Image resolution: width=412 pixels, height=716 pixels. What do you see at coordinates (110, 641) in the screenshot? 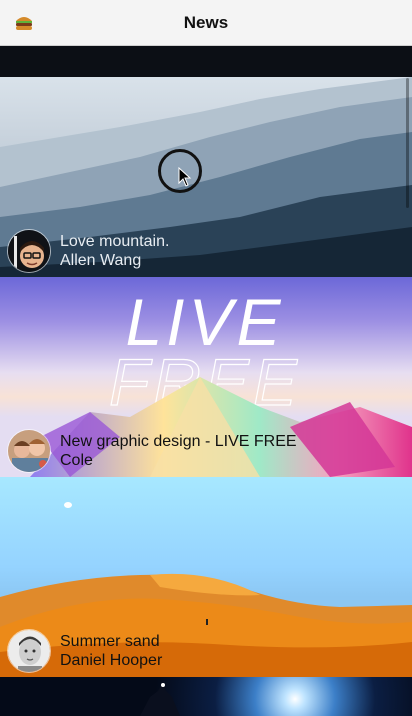
I see `post-title: Summer sand` at bounding box center [110, 641].